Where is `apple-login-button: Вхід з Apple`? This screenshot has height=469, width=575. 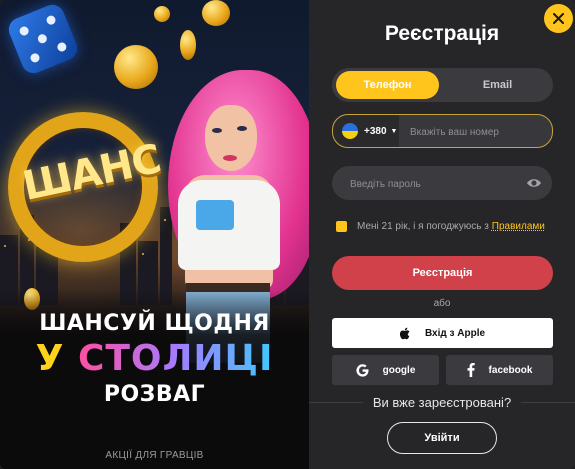 apple-login-button: Вхід з Apple is located at coordinates (442, 333).